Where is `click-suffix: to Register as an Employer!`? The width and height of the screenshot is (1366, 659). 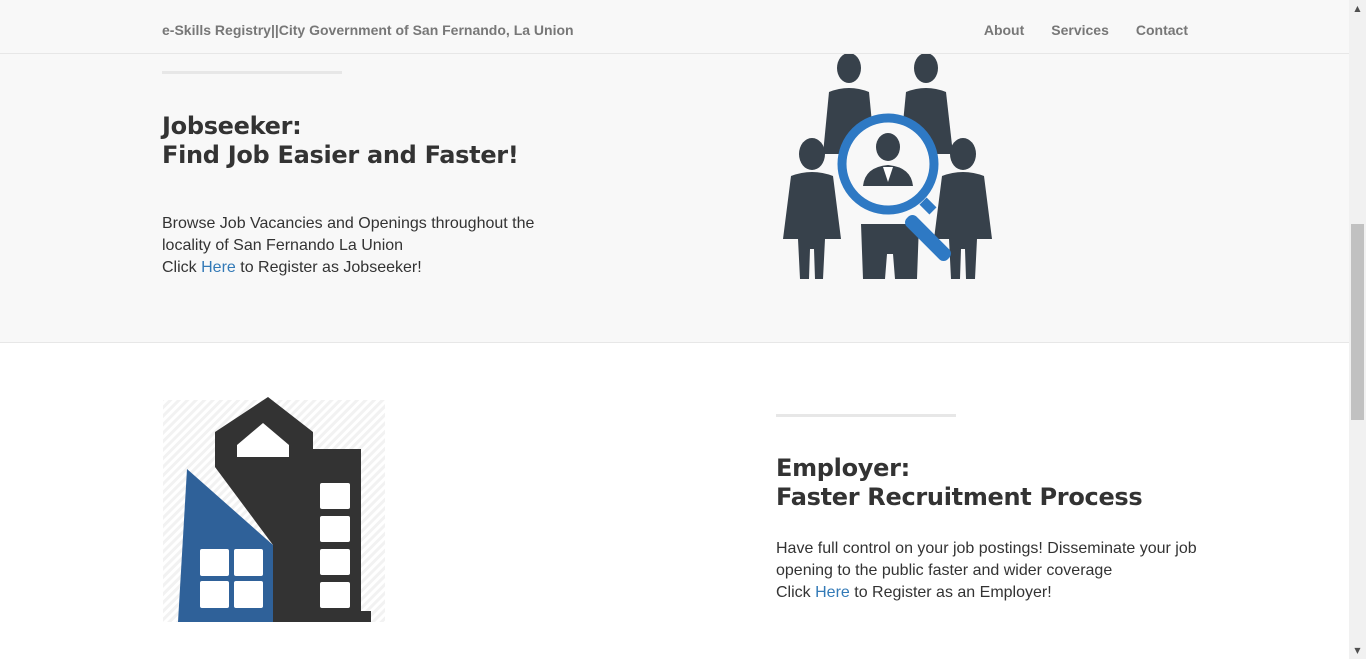 click-suffix: to Register as an Employer! is located at coordinates (950, 592).